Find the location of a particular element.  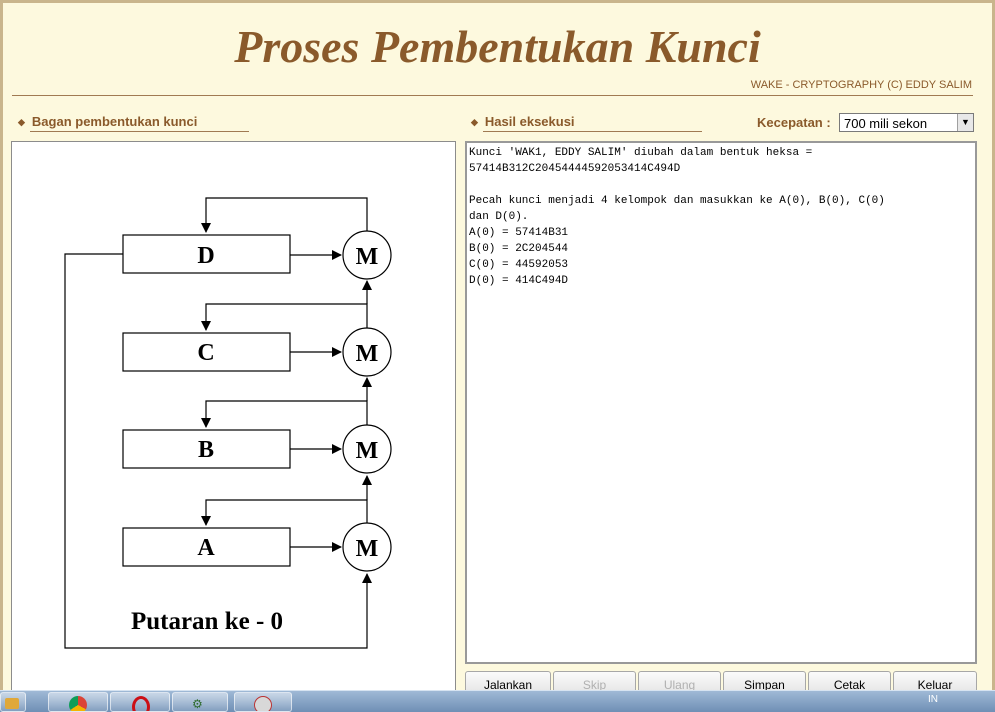

app-utility-icon is located at coordinates (263, 703).